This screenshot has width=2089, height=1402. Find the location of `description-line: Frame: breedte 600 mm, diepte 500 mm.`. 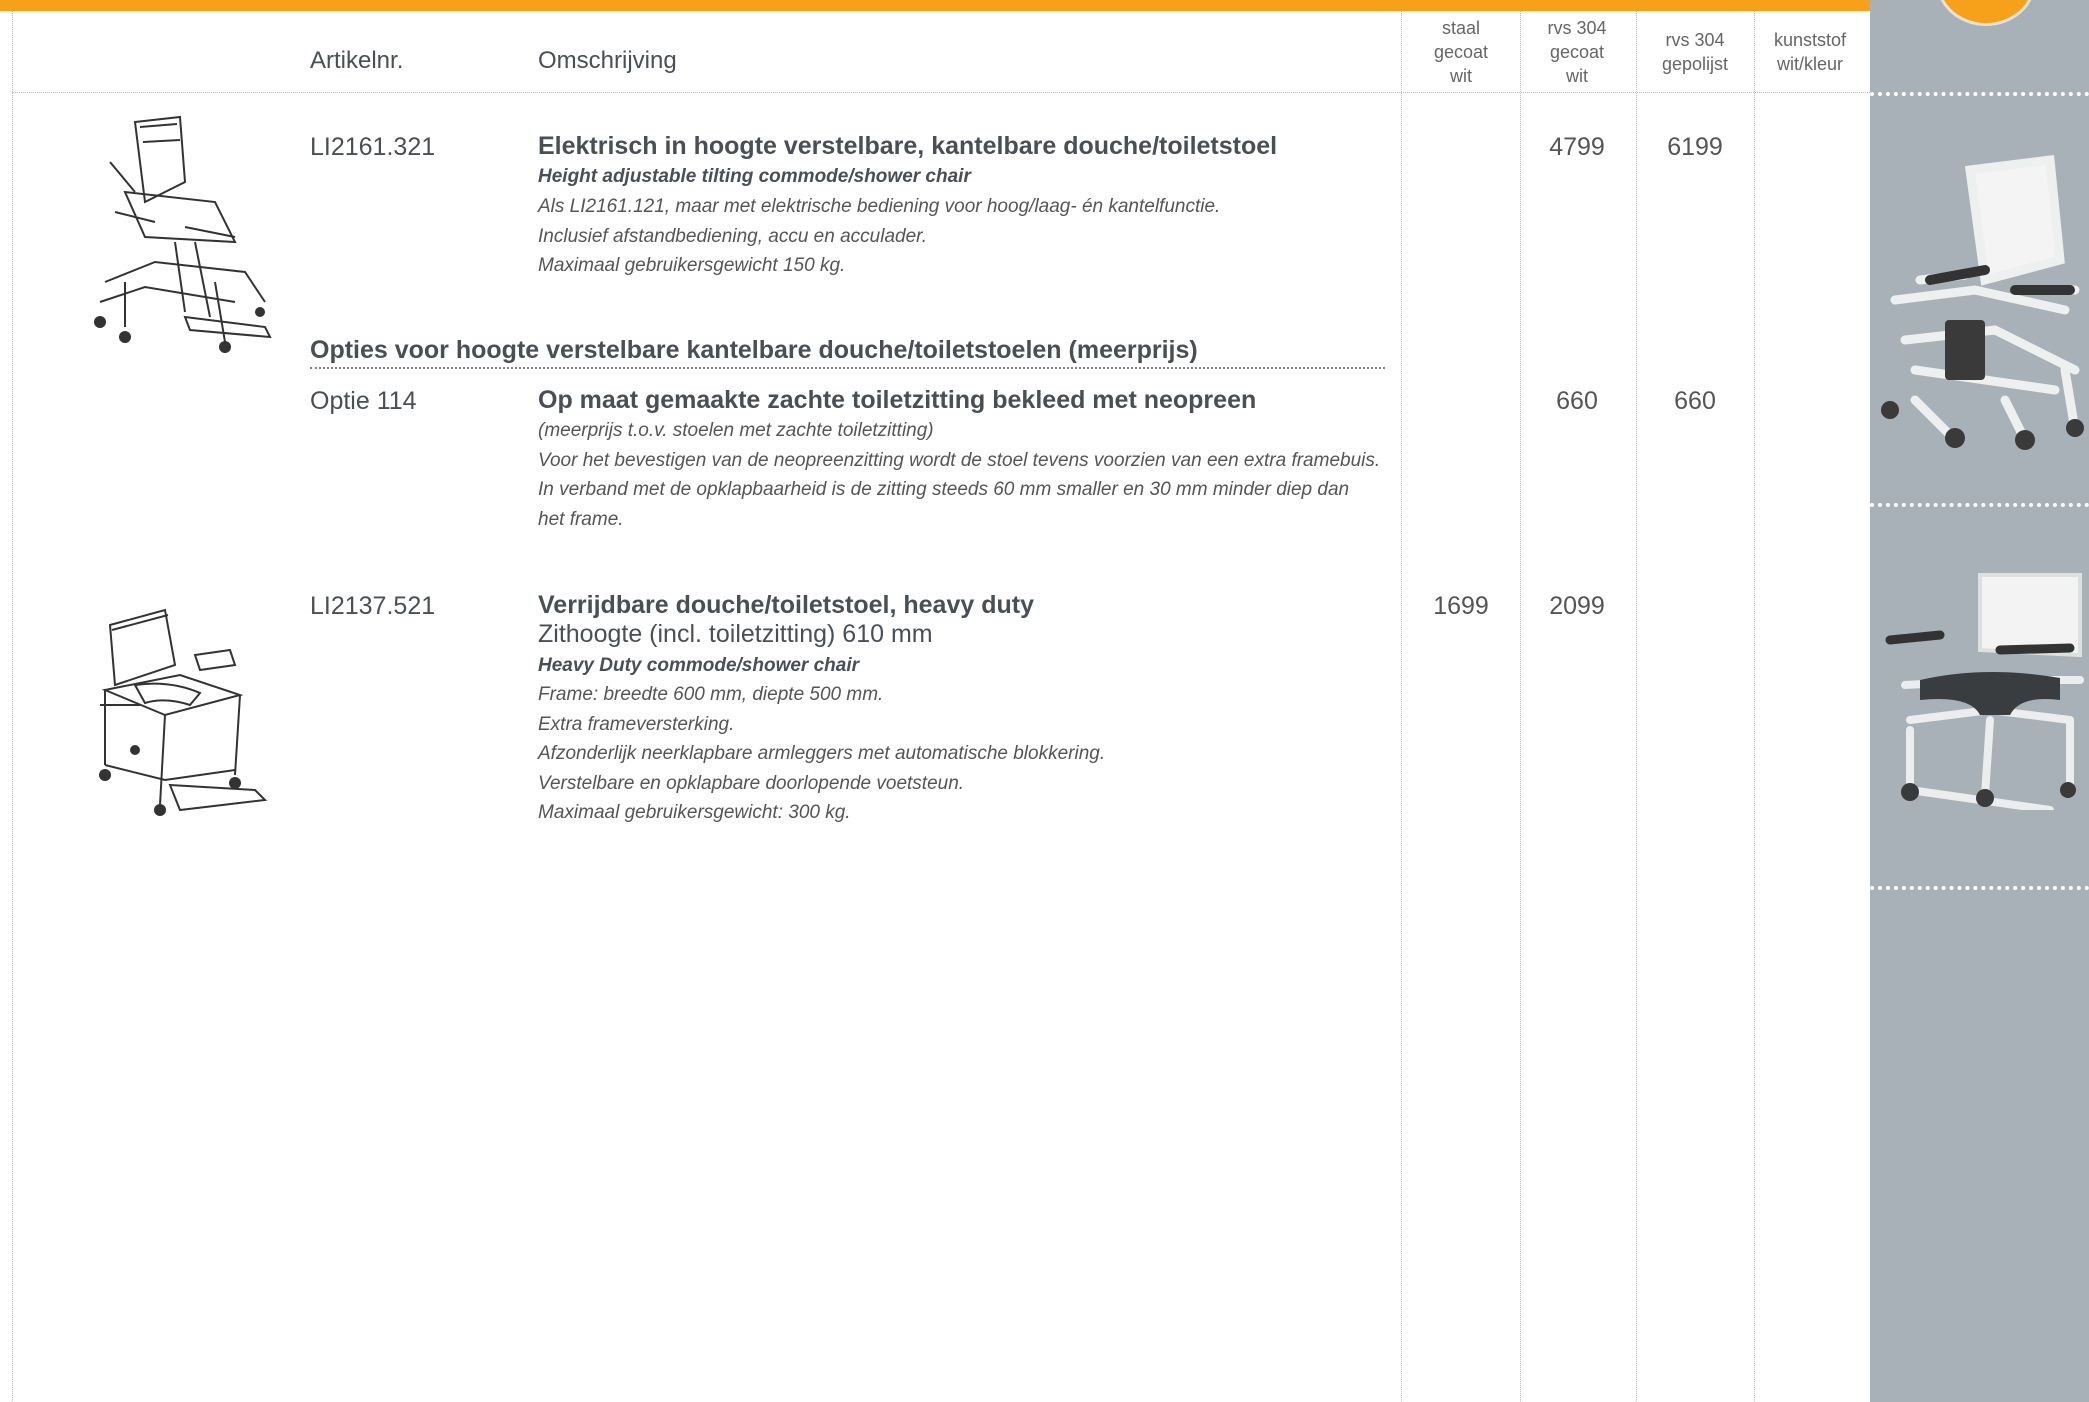

description-line: Frame: breedte 600 mm, diepte 500 mm. is located at coordinates (711, 694).